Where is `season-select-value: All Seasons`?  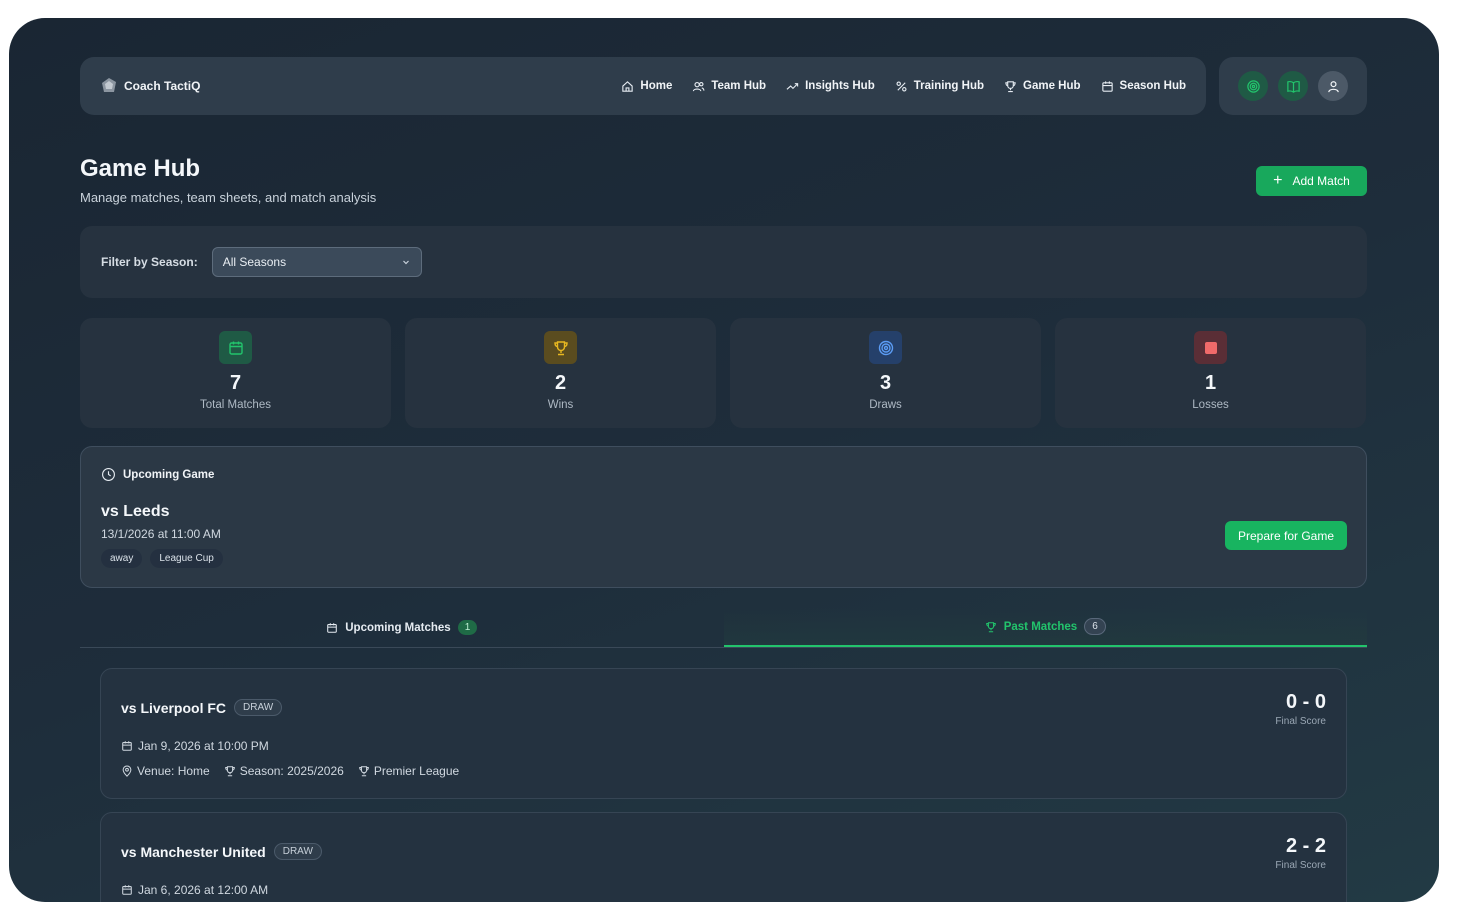
season-select-value: All Seasons is located at coordinates (254, 262).